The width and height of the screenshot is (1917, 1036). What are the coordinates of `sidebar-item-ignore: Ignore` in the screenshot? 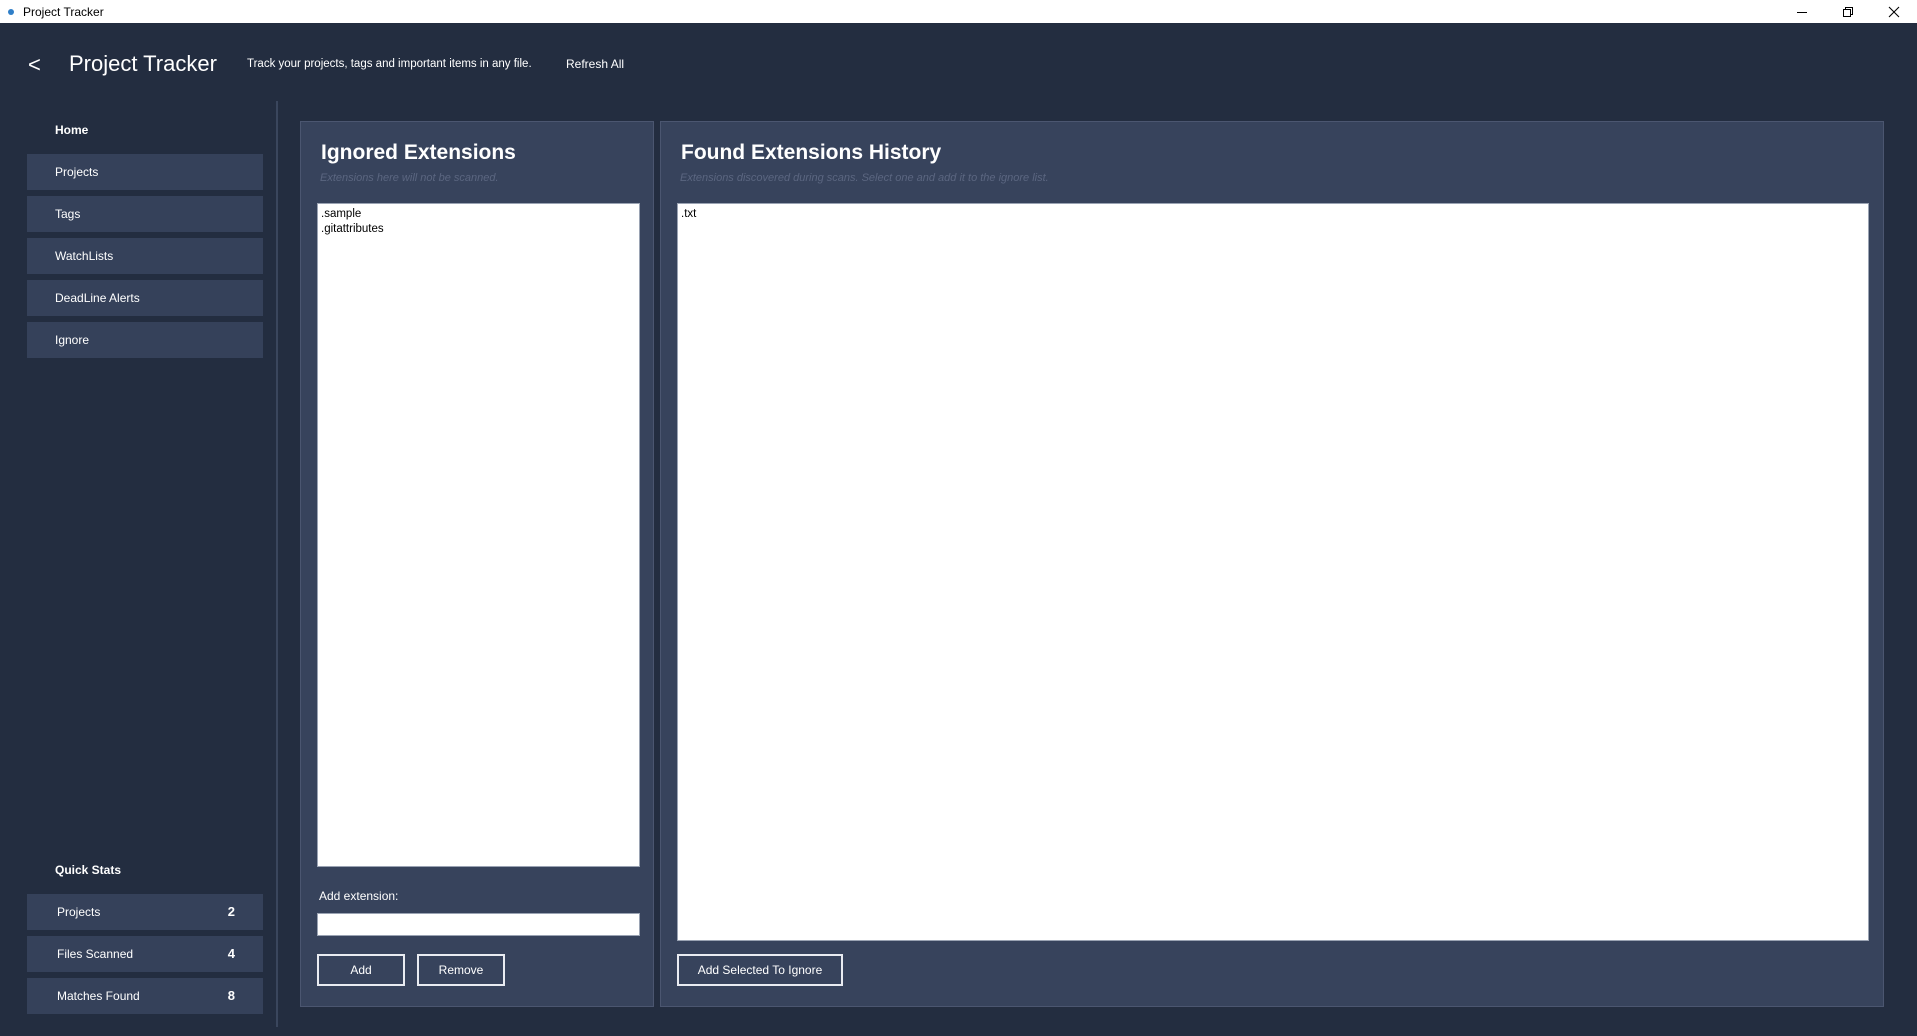 It's located at (145, 340).